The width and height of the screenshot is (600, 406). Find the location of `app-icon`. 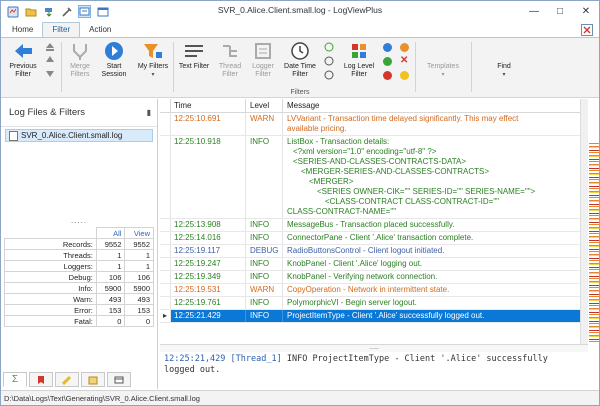

app-icon is located at coordinates (12, 11).